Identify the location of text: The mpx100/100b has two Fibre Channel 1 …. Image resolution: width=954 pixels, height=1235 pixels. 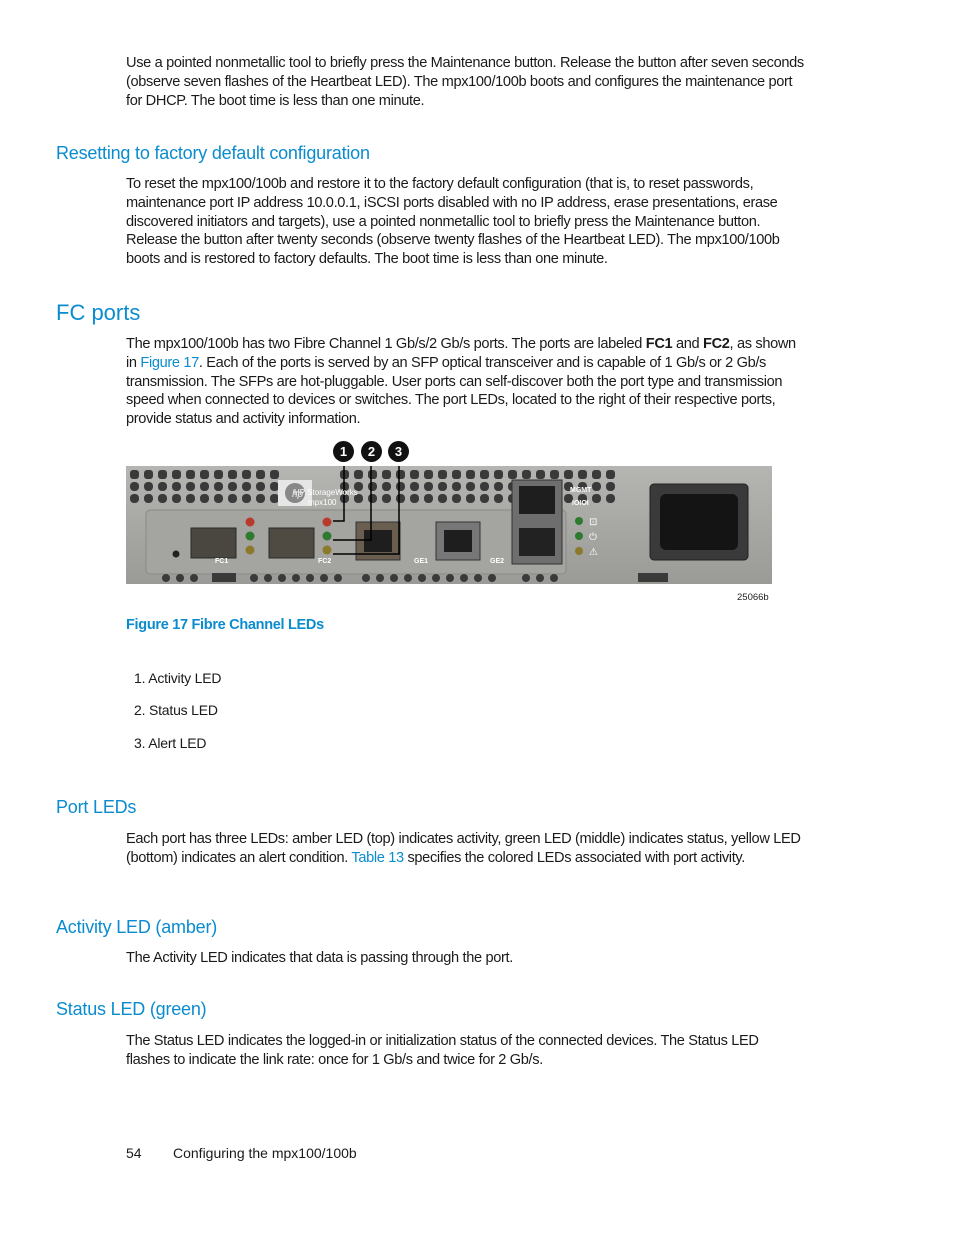
(386, 344).